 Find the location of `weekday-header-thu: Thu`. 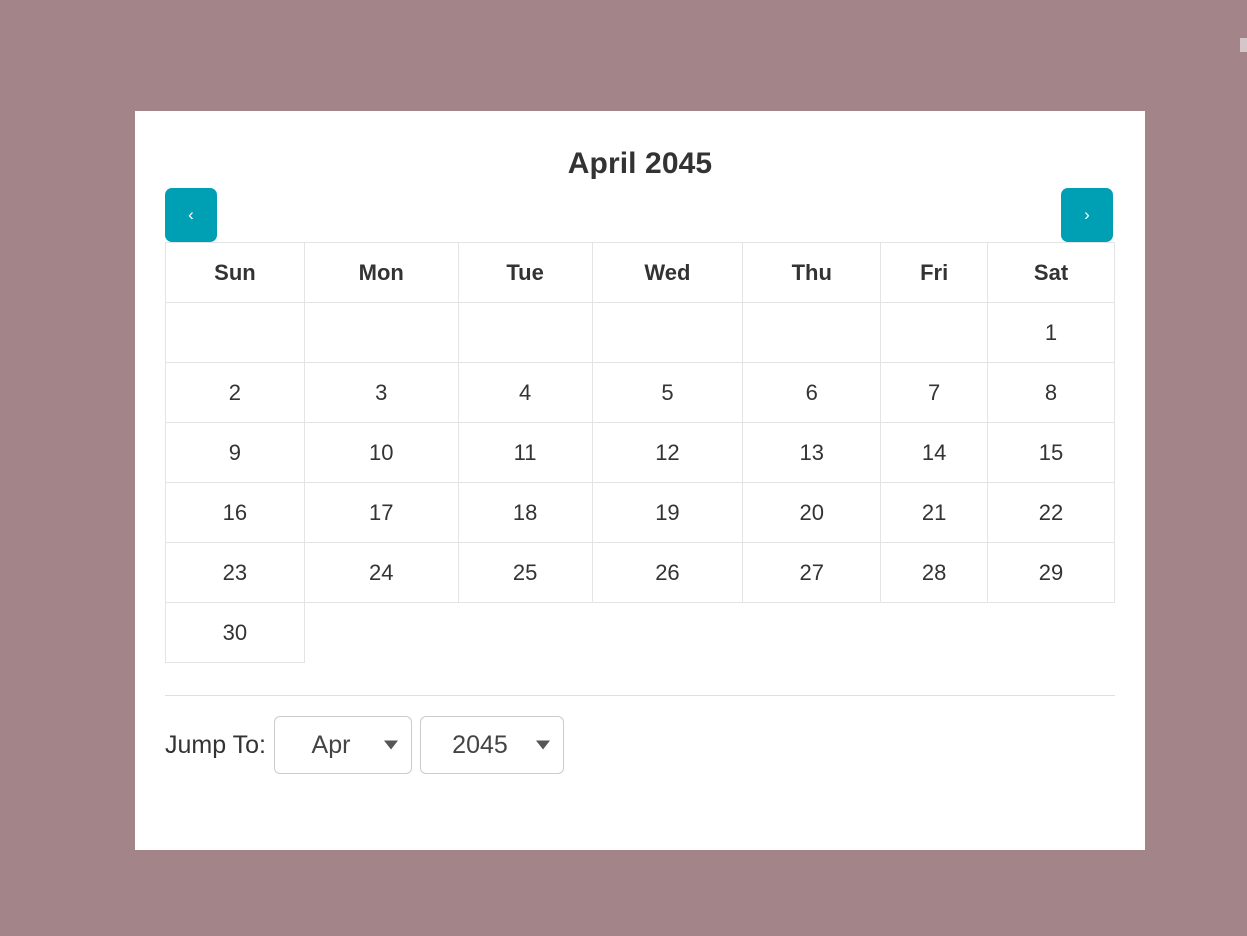

weekday-header-thu: Thu is located at coordinates (812, 272).